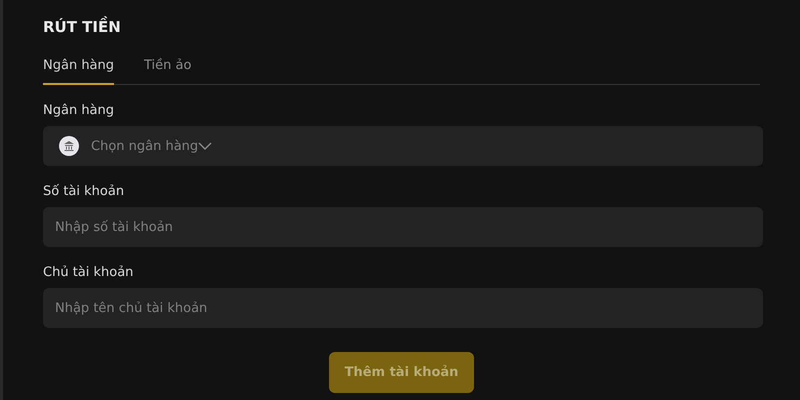 Image resolution: width=800 pixels, height=400 pixels. I want to click on bank-select: Chọn ngân hàng, so click(403, 146).